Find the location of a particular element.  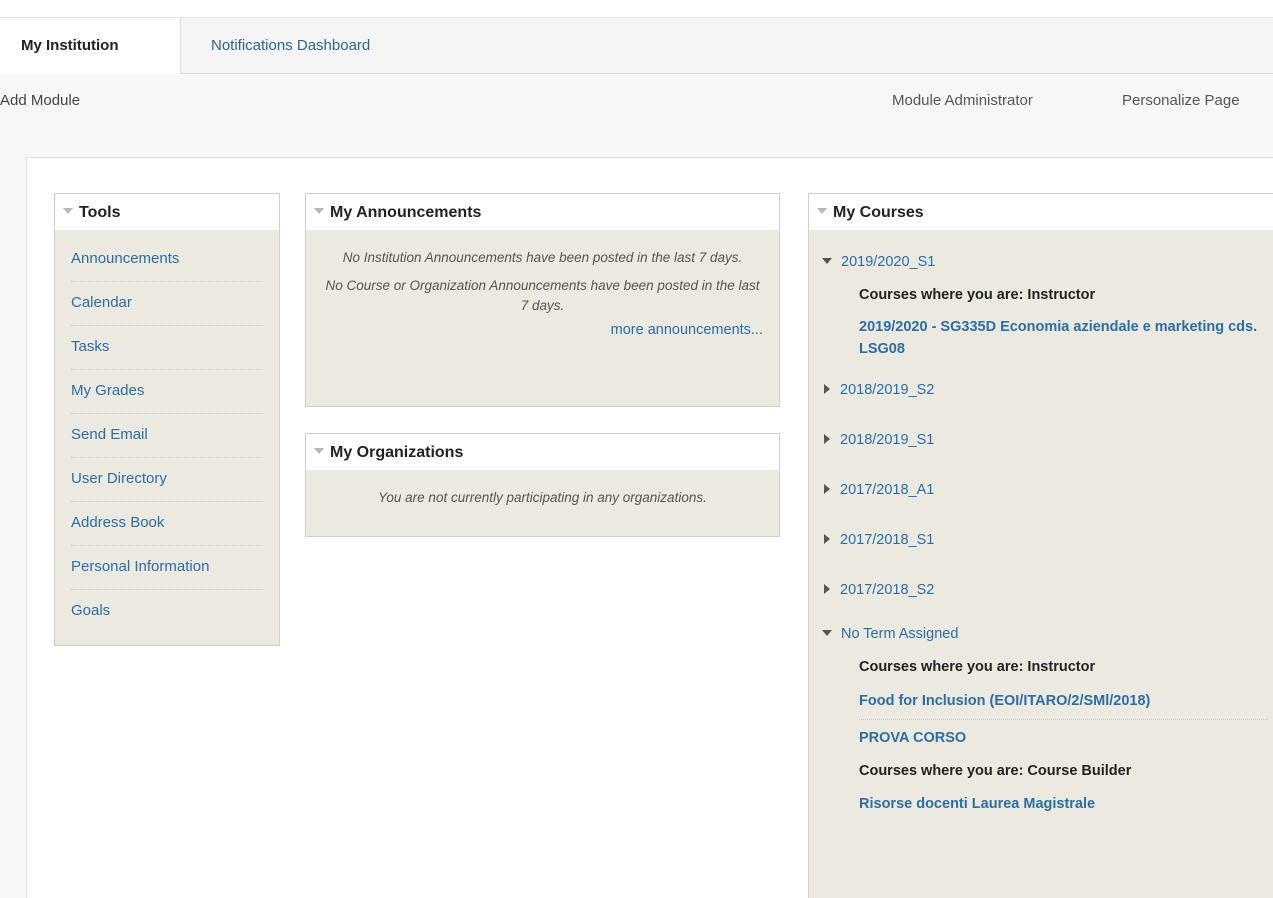

tool-link-personal-information: Personal Information is located at coordinates (167, 568).